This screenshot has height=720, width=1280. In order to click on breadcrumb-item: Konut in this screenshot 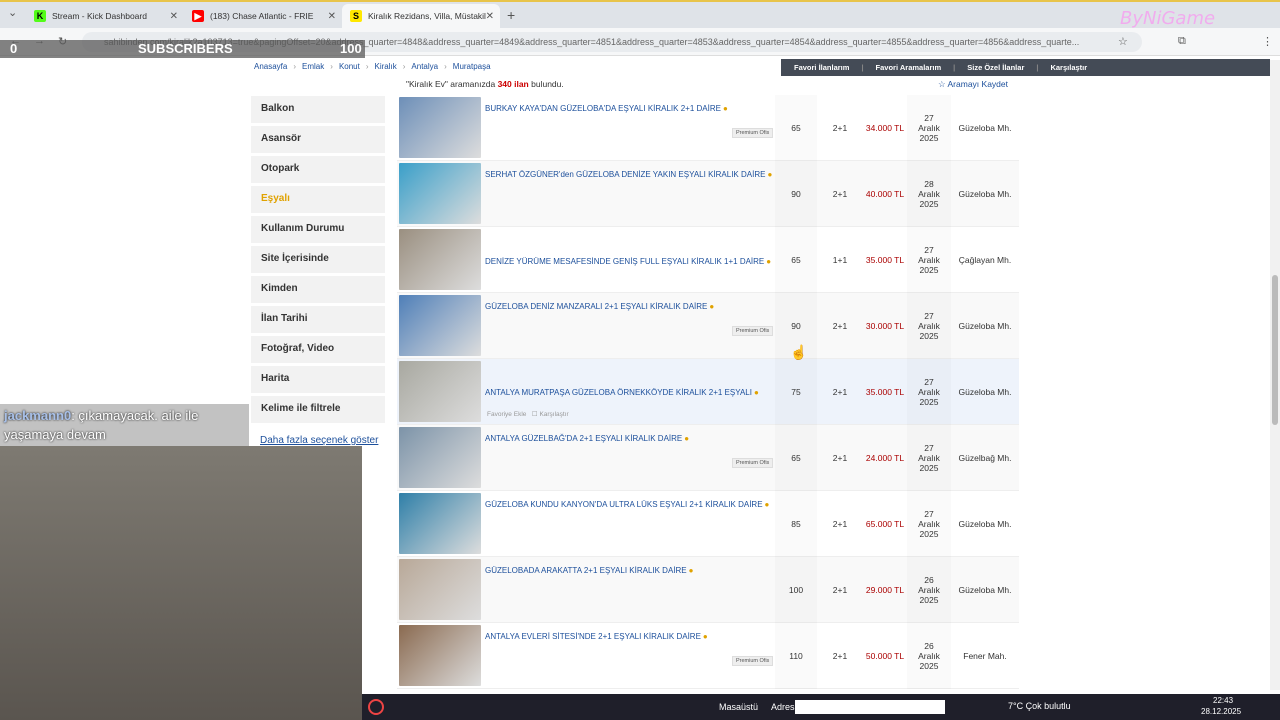, I will do `click(349, 66)`.